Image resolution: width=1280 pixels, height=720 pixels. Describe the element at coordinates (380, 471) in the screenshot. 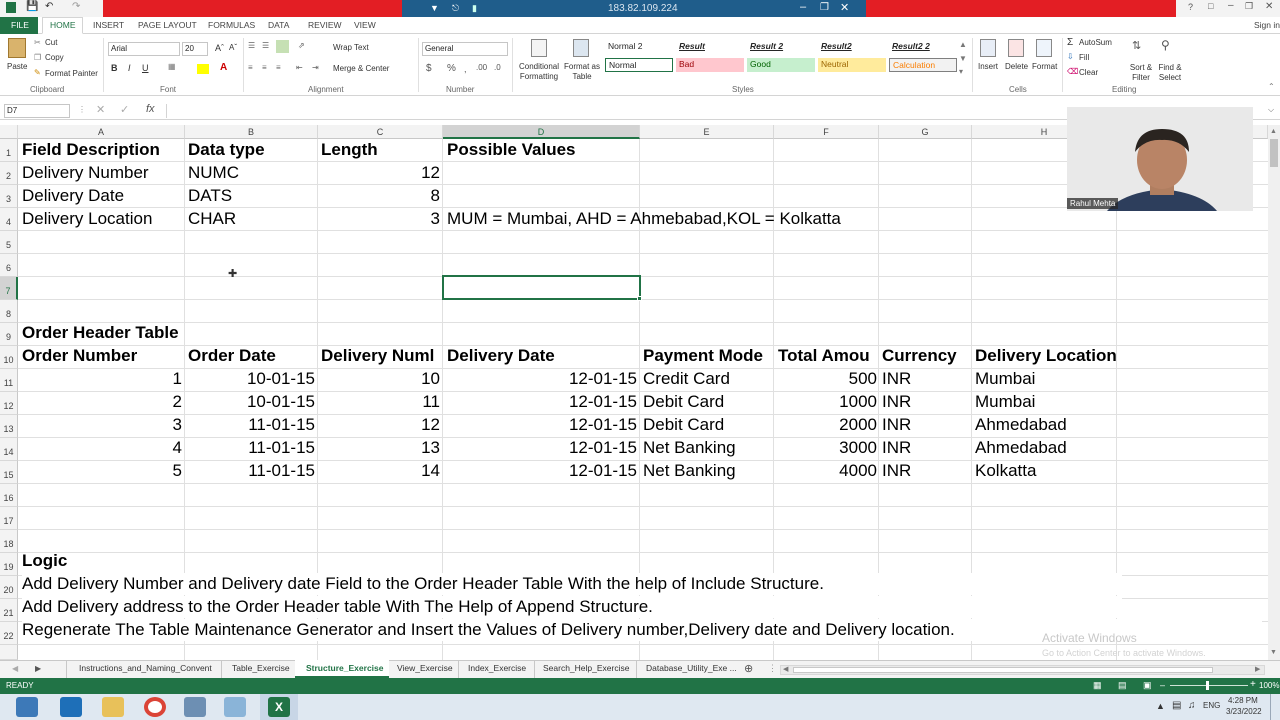

I see `cell-c15: 14` at that location.